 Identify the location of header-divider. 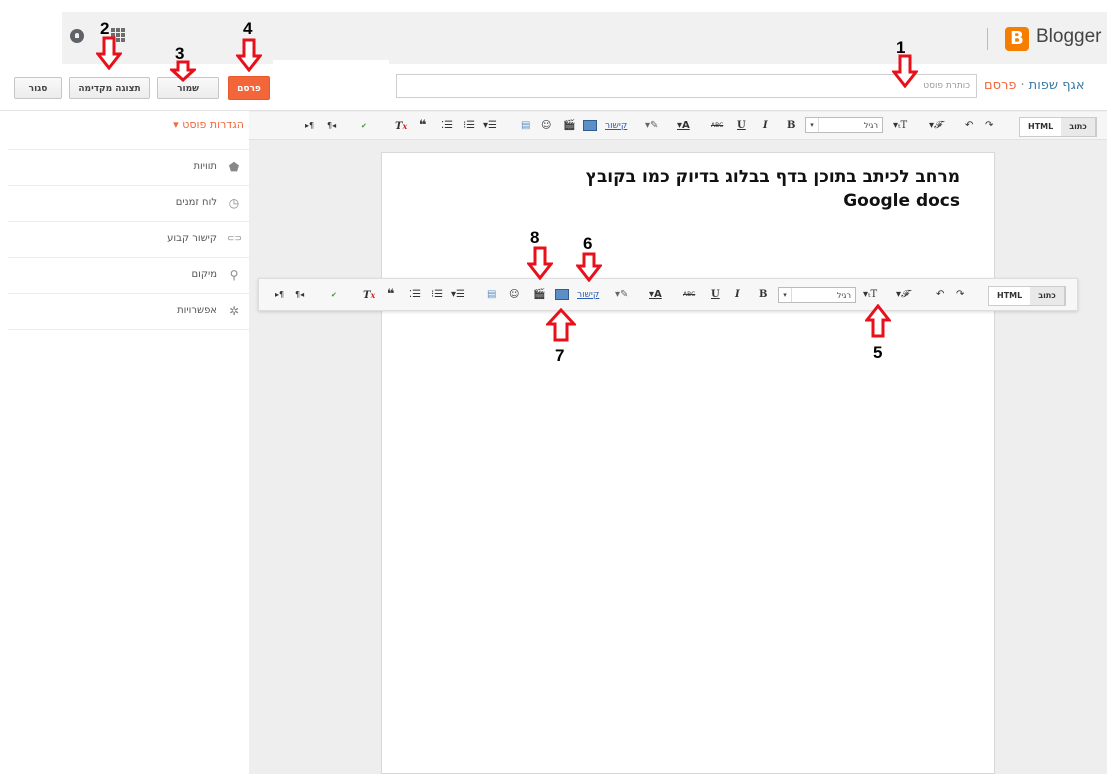
(987, 39).